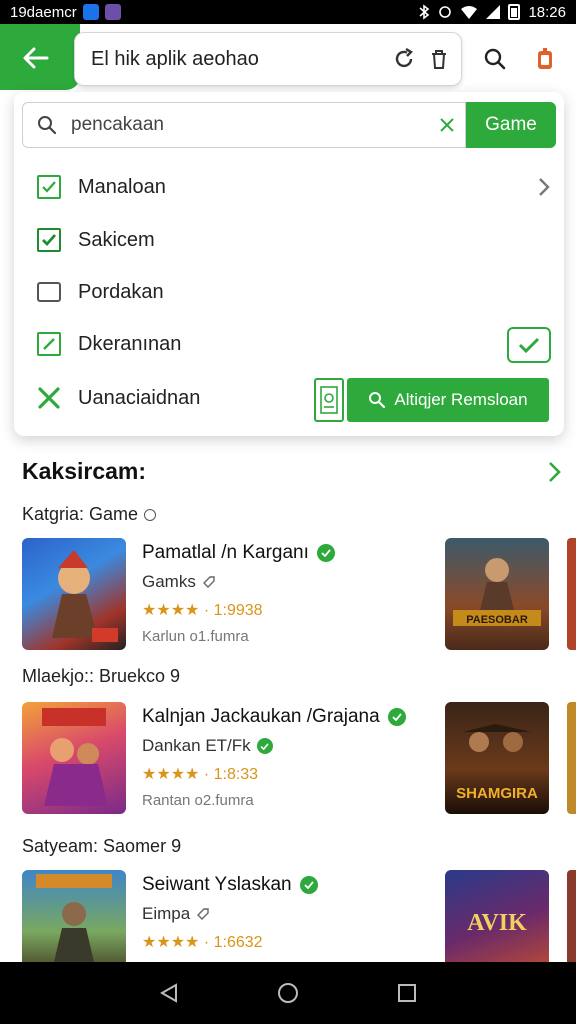 This screenshot has height=1024, width=576. I want to click on side-thumb-title: AVIK, so click(497, 923).